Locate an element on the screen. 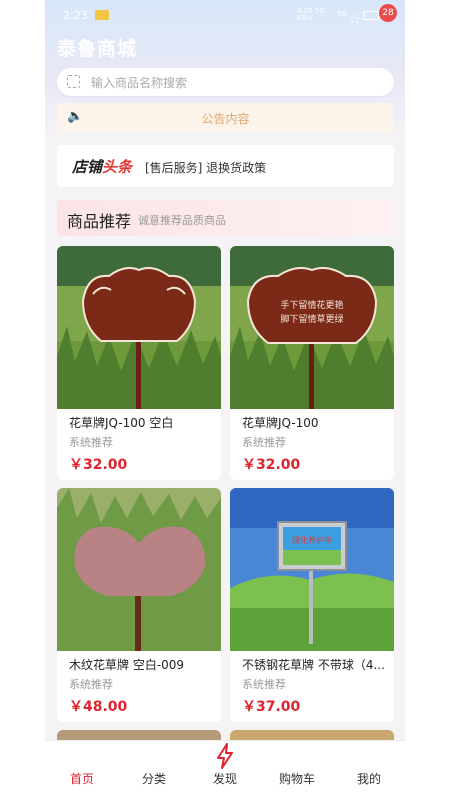 The image size is (450, 800). announcement-text: 公告内容 is located at coordinates (225, 119).